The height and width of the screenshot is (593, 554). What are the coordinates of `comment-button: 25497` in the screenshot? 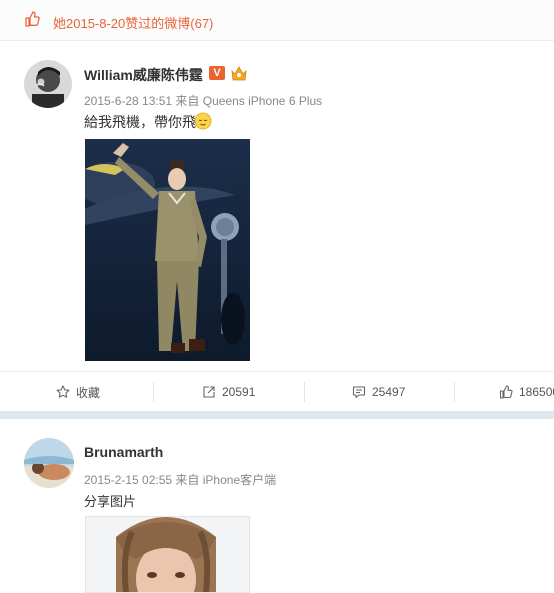 It's located at (378, 392).